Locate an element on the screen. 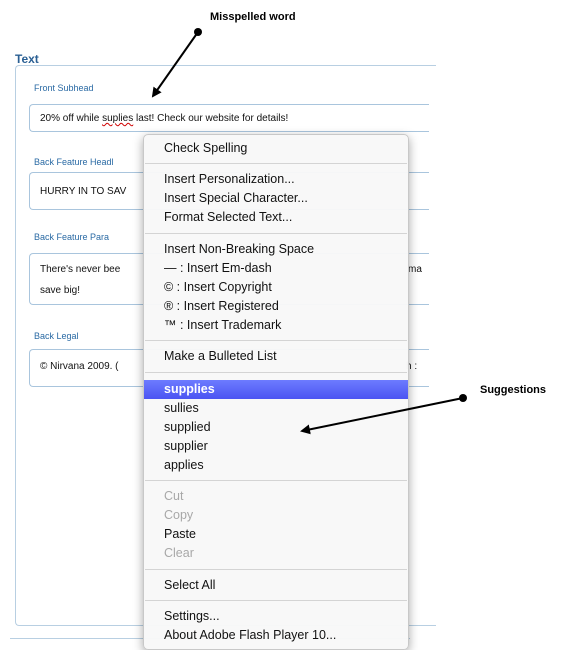 The height and width of the screenshot is (650, 569). suggestions-callout: Suggestions is located at coordinates (513, 390).